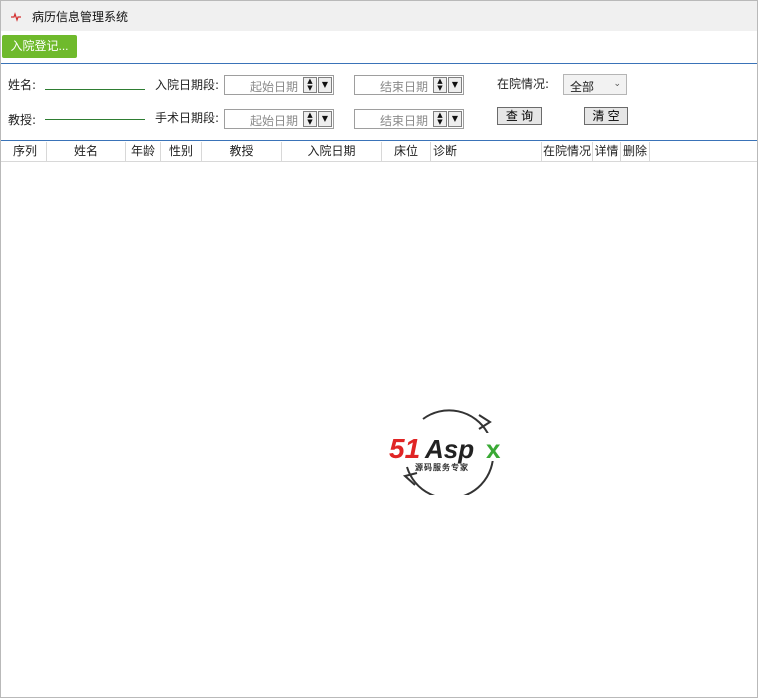 The image size is (758, 698). I want to click on chevron-down-icon: ⌄, so click(617, 84).